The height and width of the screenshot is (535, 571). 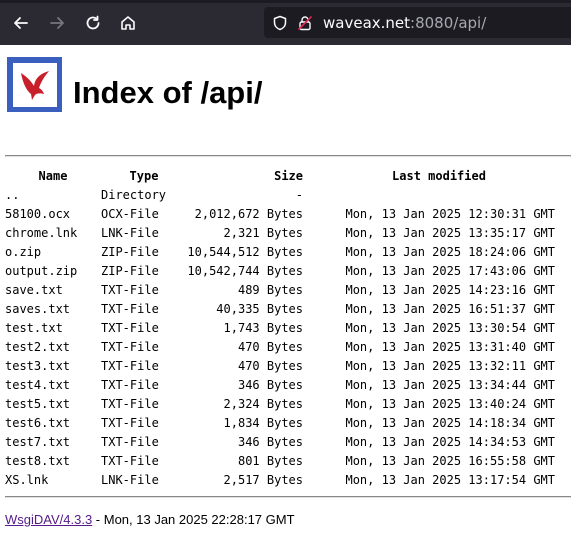 I want to click on file-last-modified: Mon, 13 Jan 2025 17:43:06 GMT, so click(x=450, y=270).